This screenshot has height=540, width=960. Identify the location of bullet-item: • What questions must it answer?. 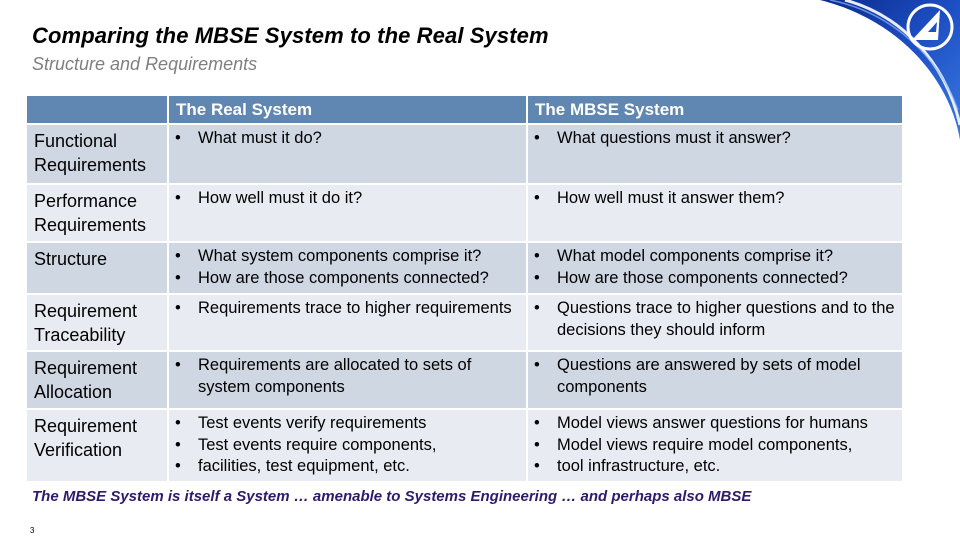
(716, 139).